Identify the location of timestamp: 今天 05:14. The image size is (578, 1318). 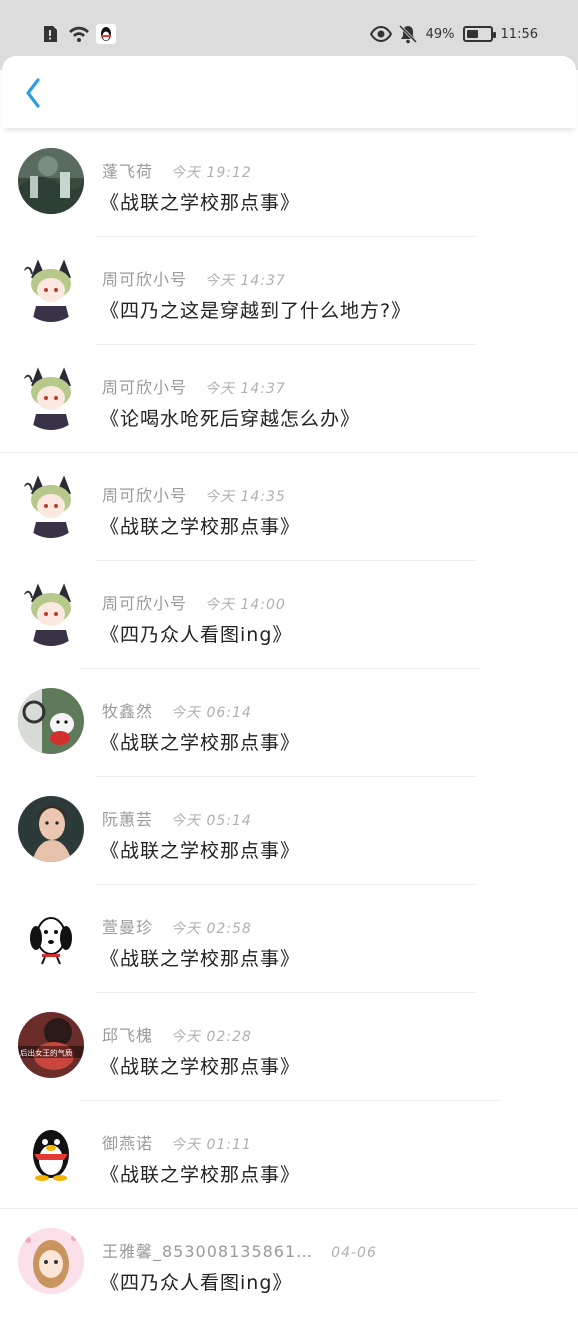
(211, 821).